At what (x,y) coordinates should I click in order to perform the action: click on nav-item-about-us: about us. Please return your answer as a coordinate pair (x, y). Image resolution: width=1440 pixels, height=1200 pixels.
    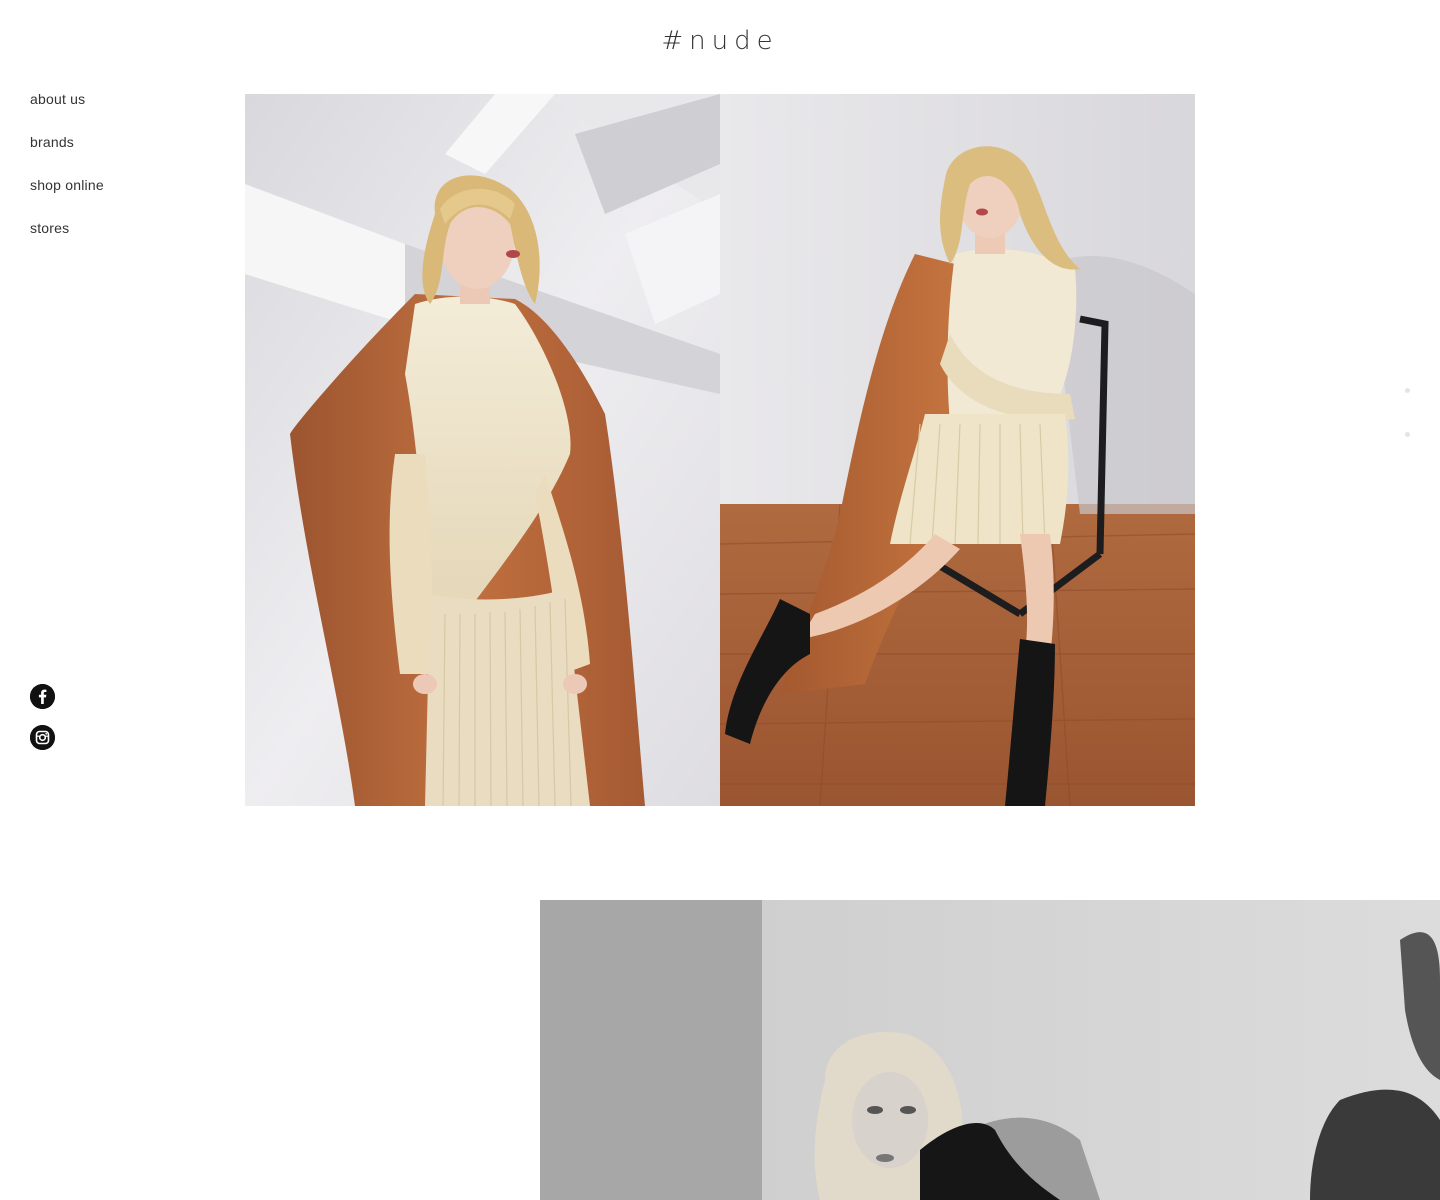
    Looking at the image, I should click on (67, 110).